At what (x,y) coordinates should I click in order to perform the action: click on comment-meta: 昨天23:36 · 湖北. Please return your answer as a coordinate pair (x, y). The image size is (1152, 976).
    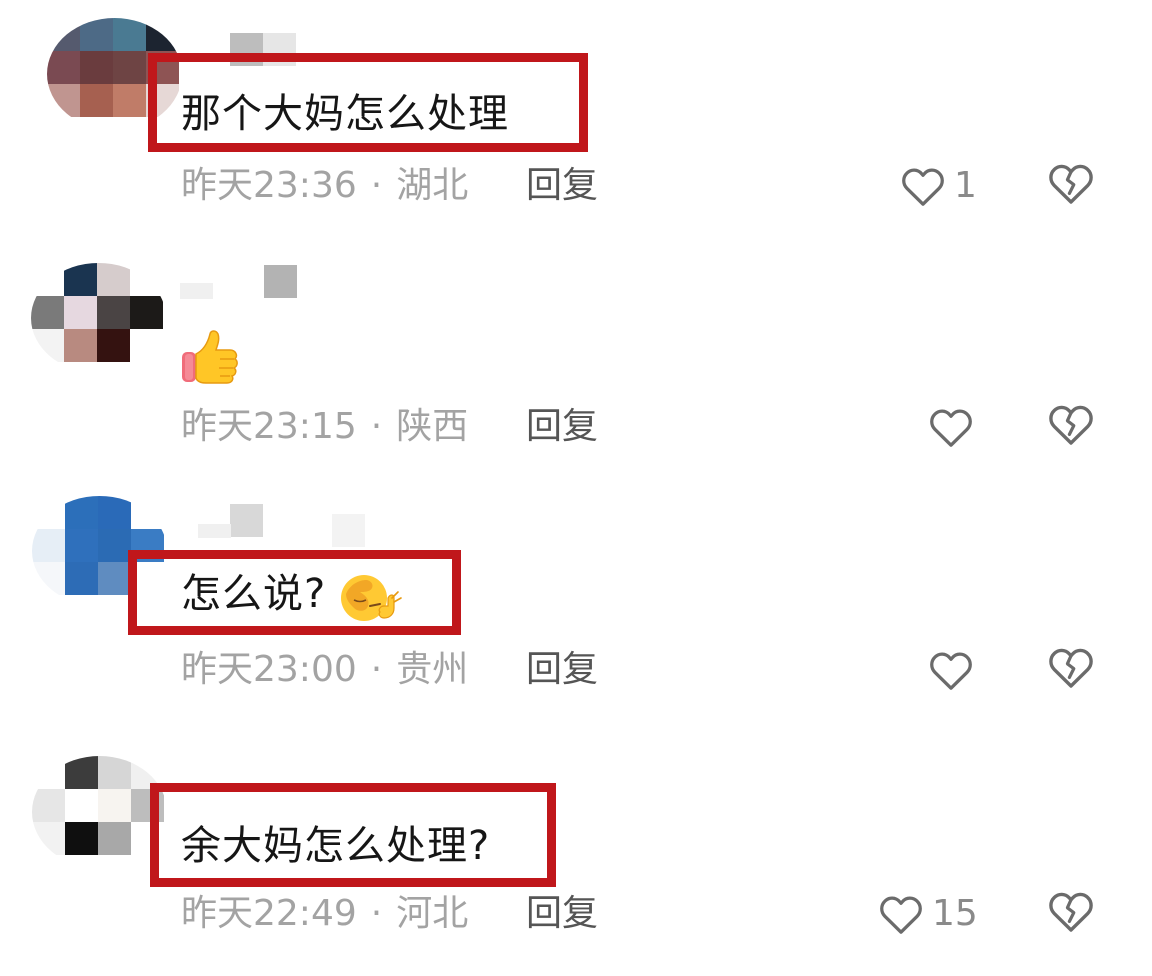
    Looking at the image, I should click on (324, 186).